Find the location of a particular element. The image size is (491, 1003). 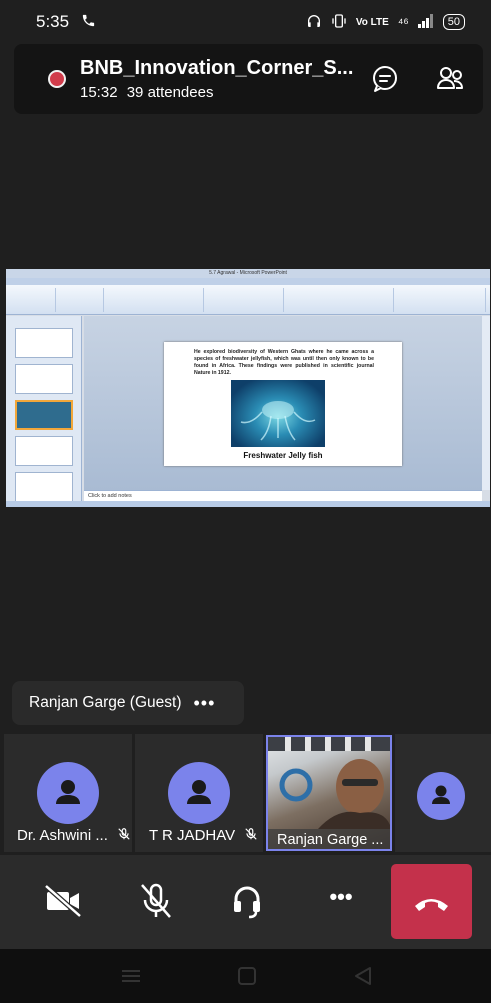

participant-label: T R JADHAV is located at coordinates (203, 836).